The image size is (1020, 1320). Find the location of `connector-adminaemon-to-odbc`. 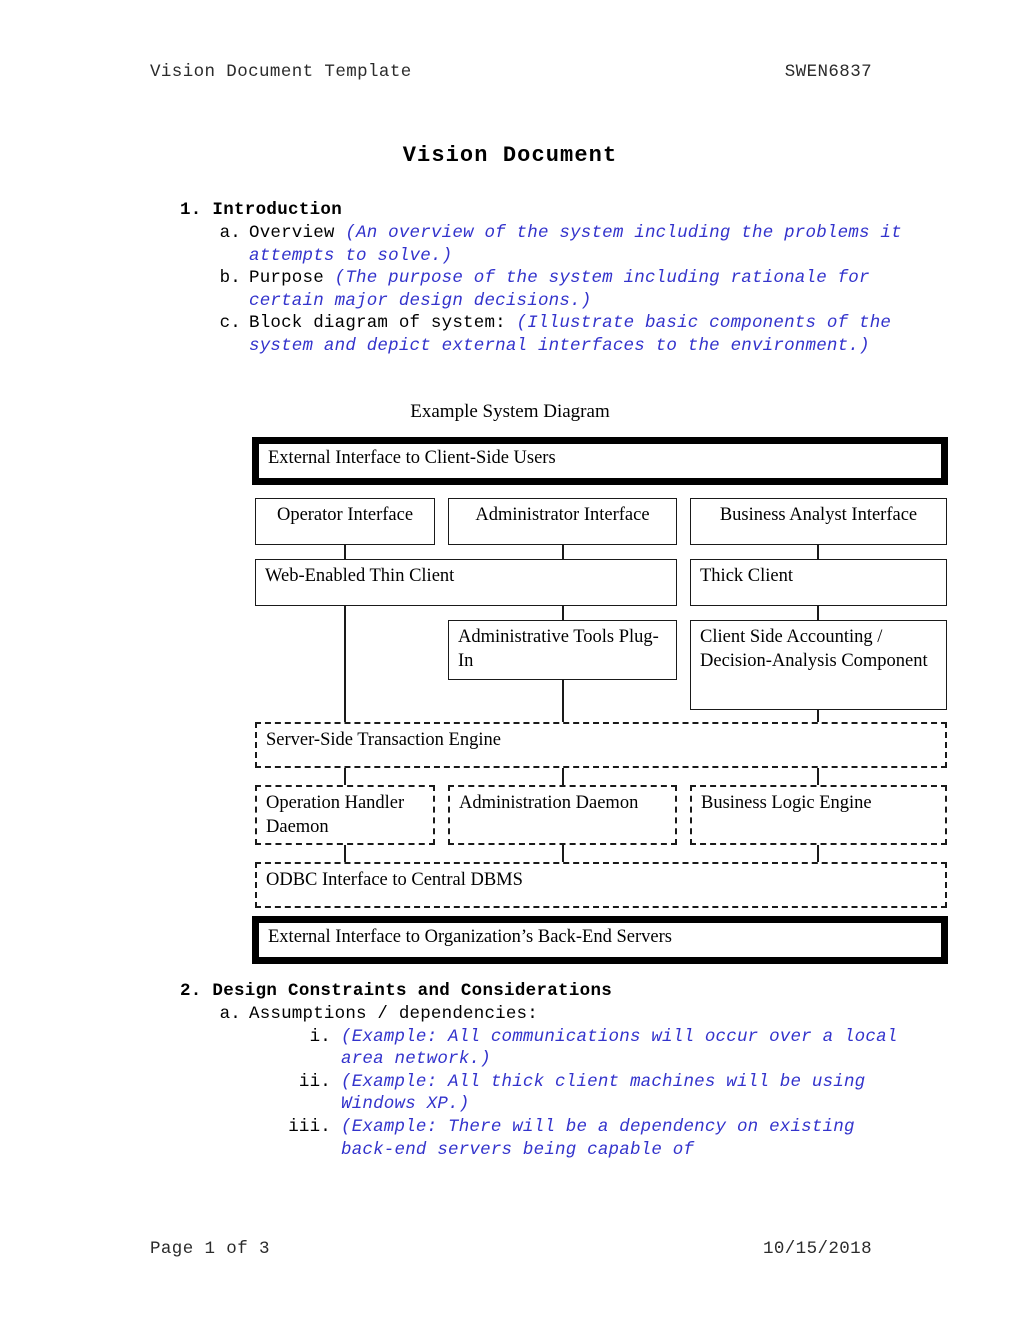

connector-adminaemon-to-odbc is located at coordinates (563, 854).